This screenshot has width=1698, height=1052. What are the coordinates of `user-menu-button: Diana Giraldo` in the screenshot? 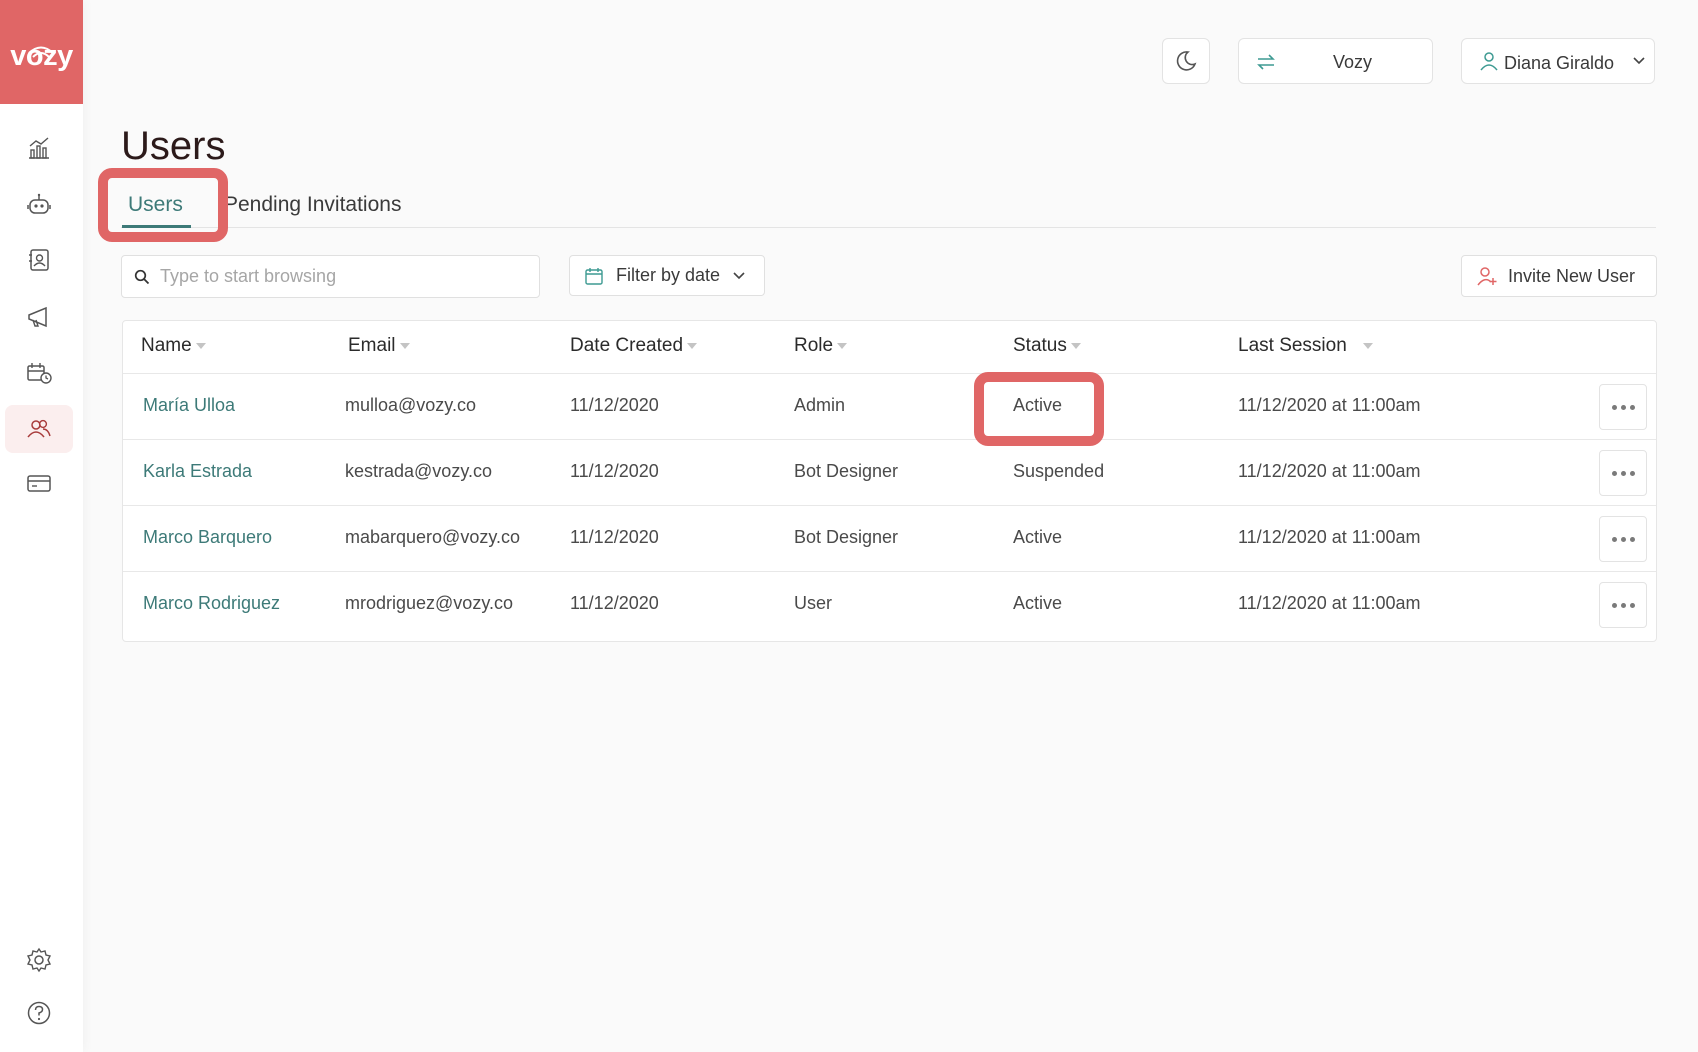 It's located at (1558, 61).